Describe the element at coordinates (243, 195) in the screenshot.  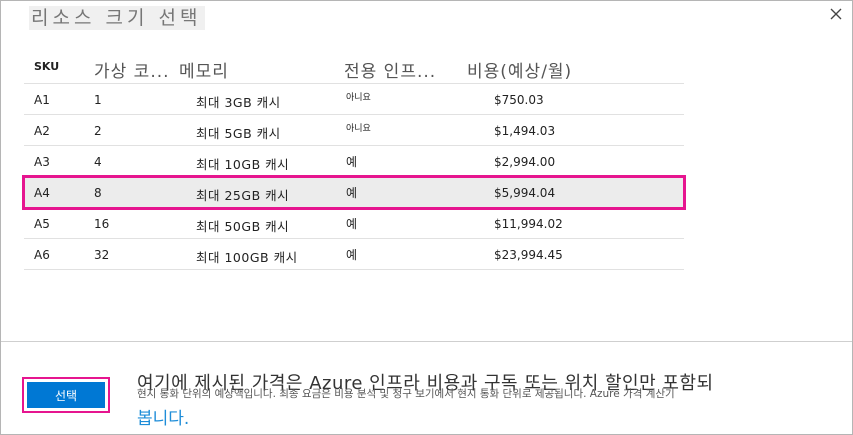
I see `cell-memory: 최대 25GB 캐시` at that location.